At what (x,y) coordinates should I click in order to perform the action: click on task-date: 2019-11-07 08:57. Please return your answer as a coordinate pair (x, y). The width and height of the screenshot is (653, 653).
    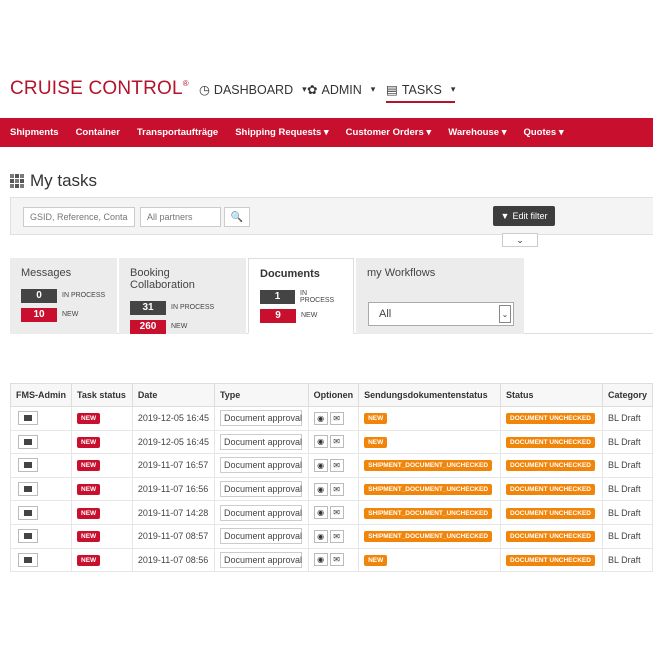
    Looking at the image, I should click on (173, 536).